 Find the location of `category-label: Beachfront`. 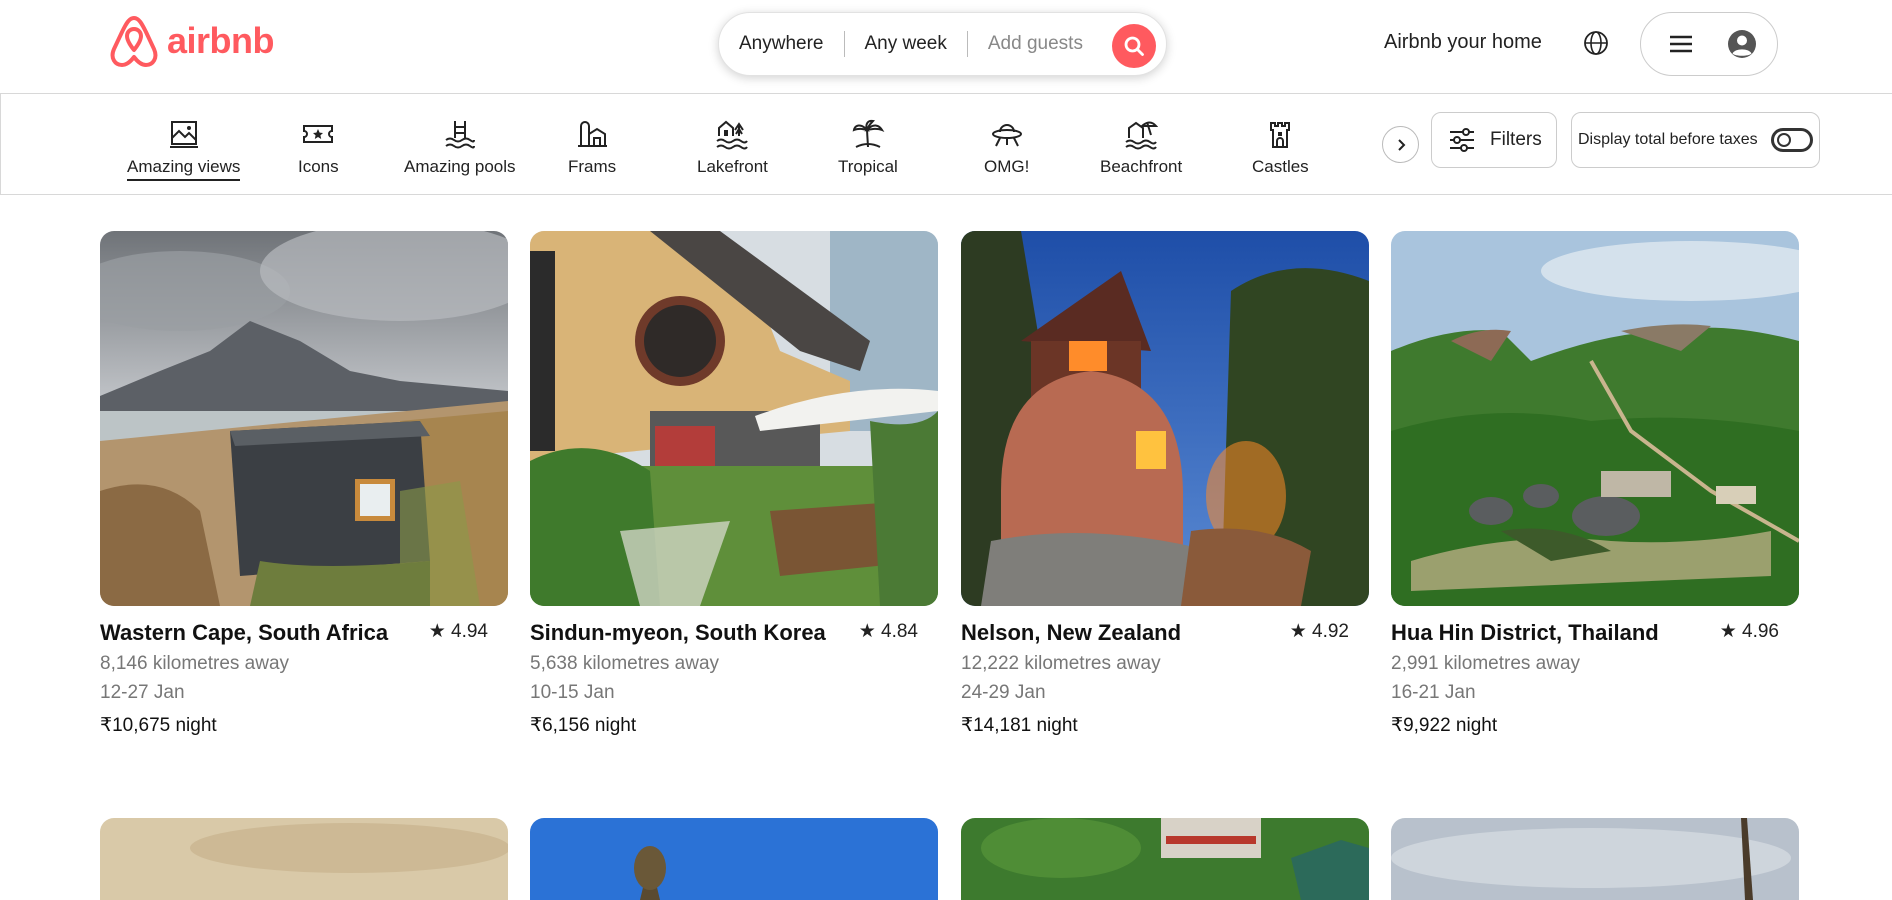

category-label: Beachfront is located at coordinates (1141, 166).